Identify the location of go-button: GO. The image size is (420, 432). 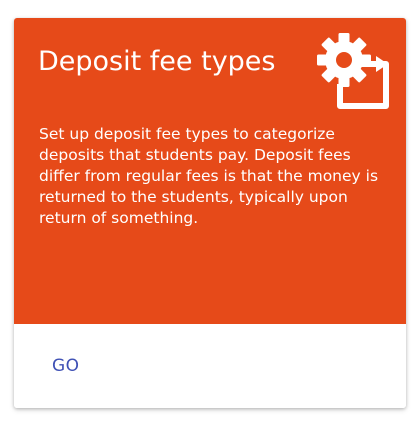
(66, 366).